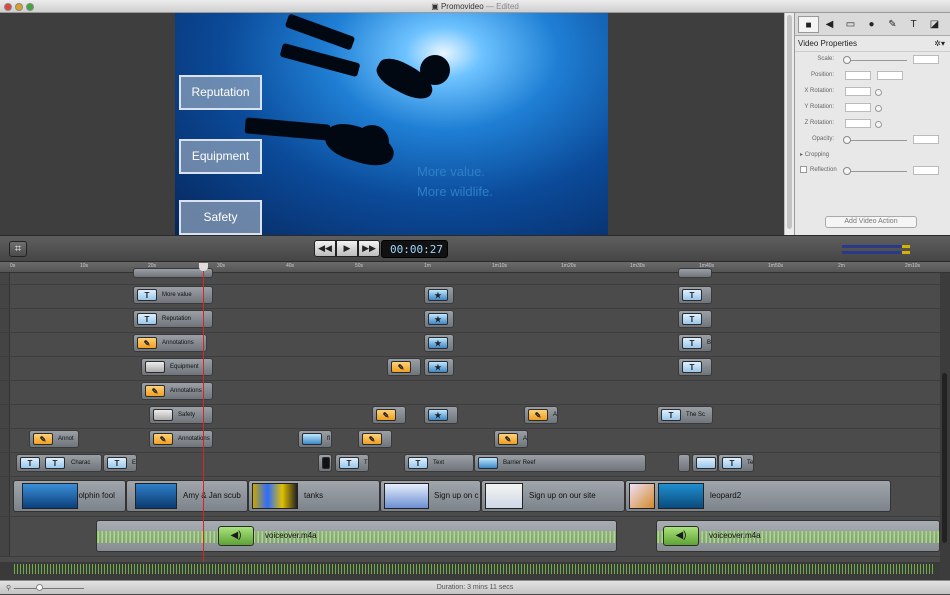  I want to click on video-clip-dolphin: dolphin fool, so click(69, 496).